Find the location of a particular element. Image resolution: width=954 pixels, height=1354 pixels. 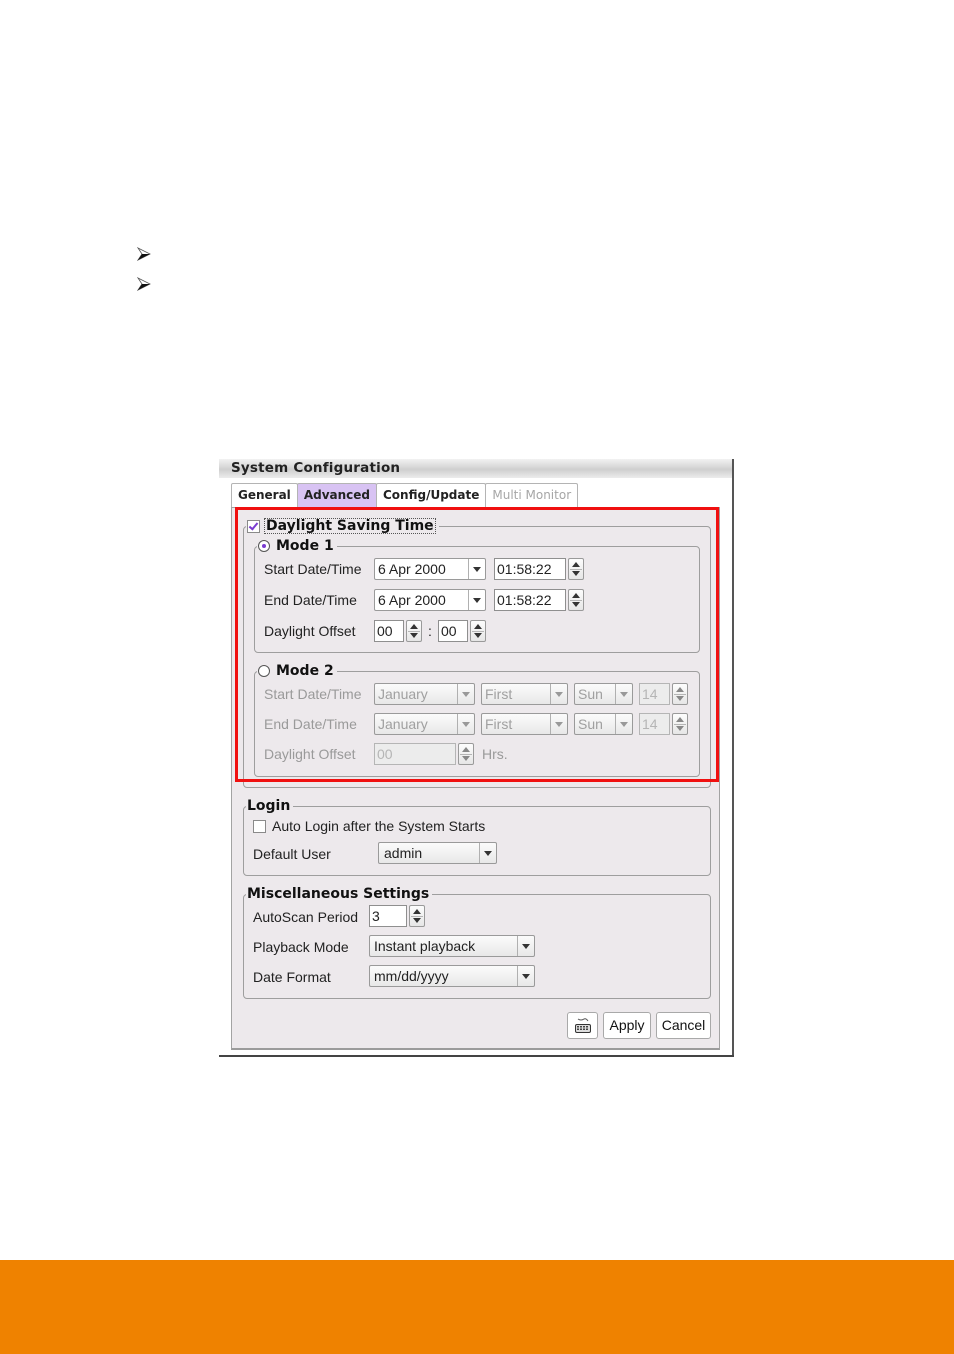

mode2-end-month-dropdown: January is located at coordinates (424, 724).